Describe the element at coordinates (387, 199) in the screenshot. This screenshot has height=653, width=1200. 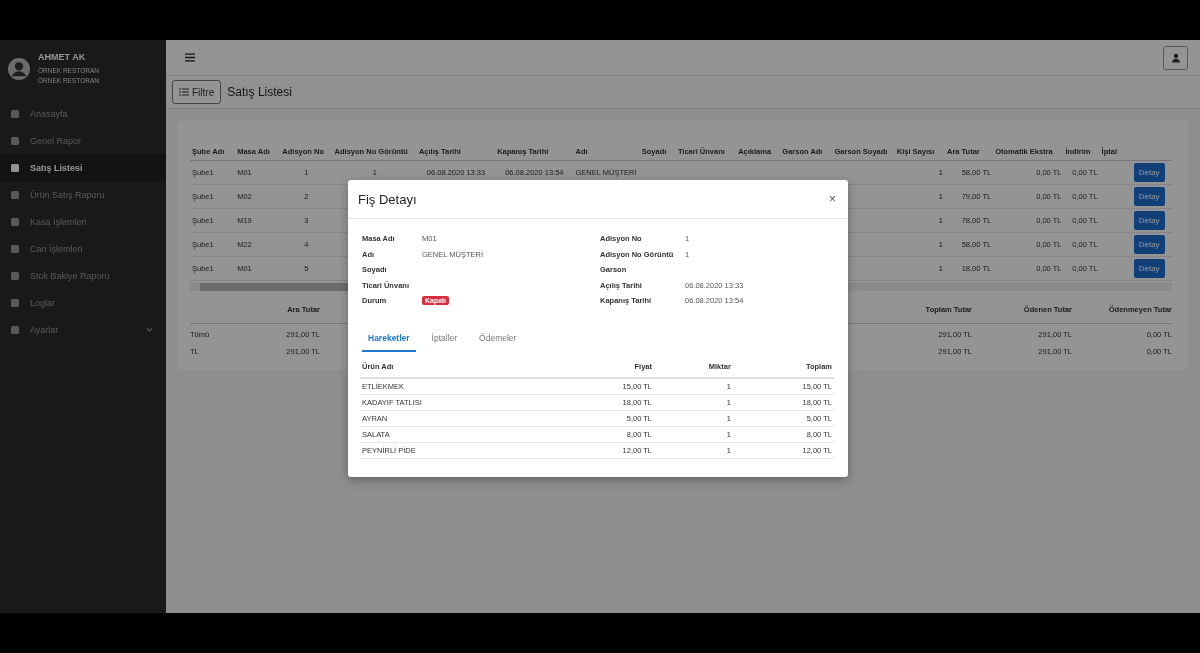
I see `dialog-title: Fiş Detayı` at that location.